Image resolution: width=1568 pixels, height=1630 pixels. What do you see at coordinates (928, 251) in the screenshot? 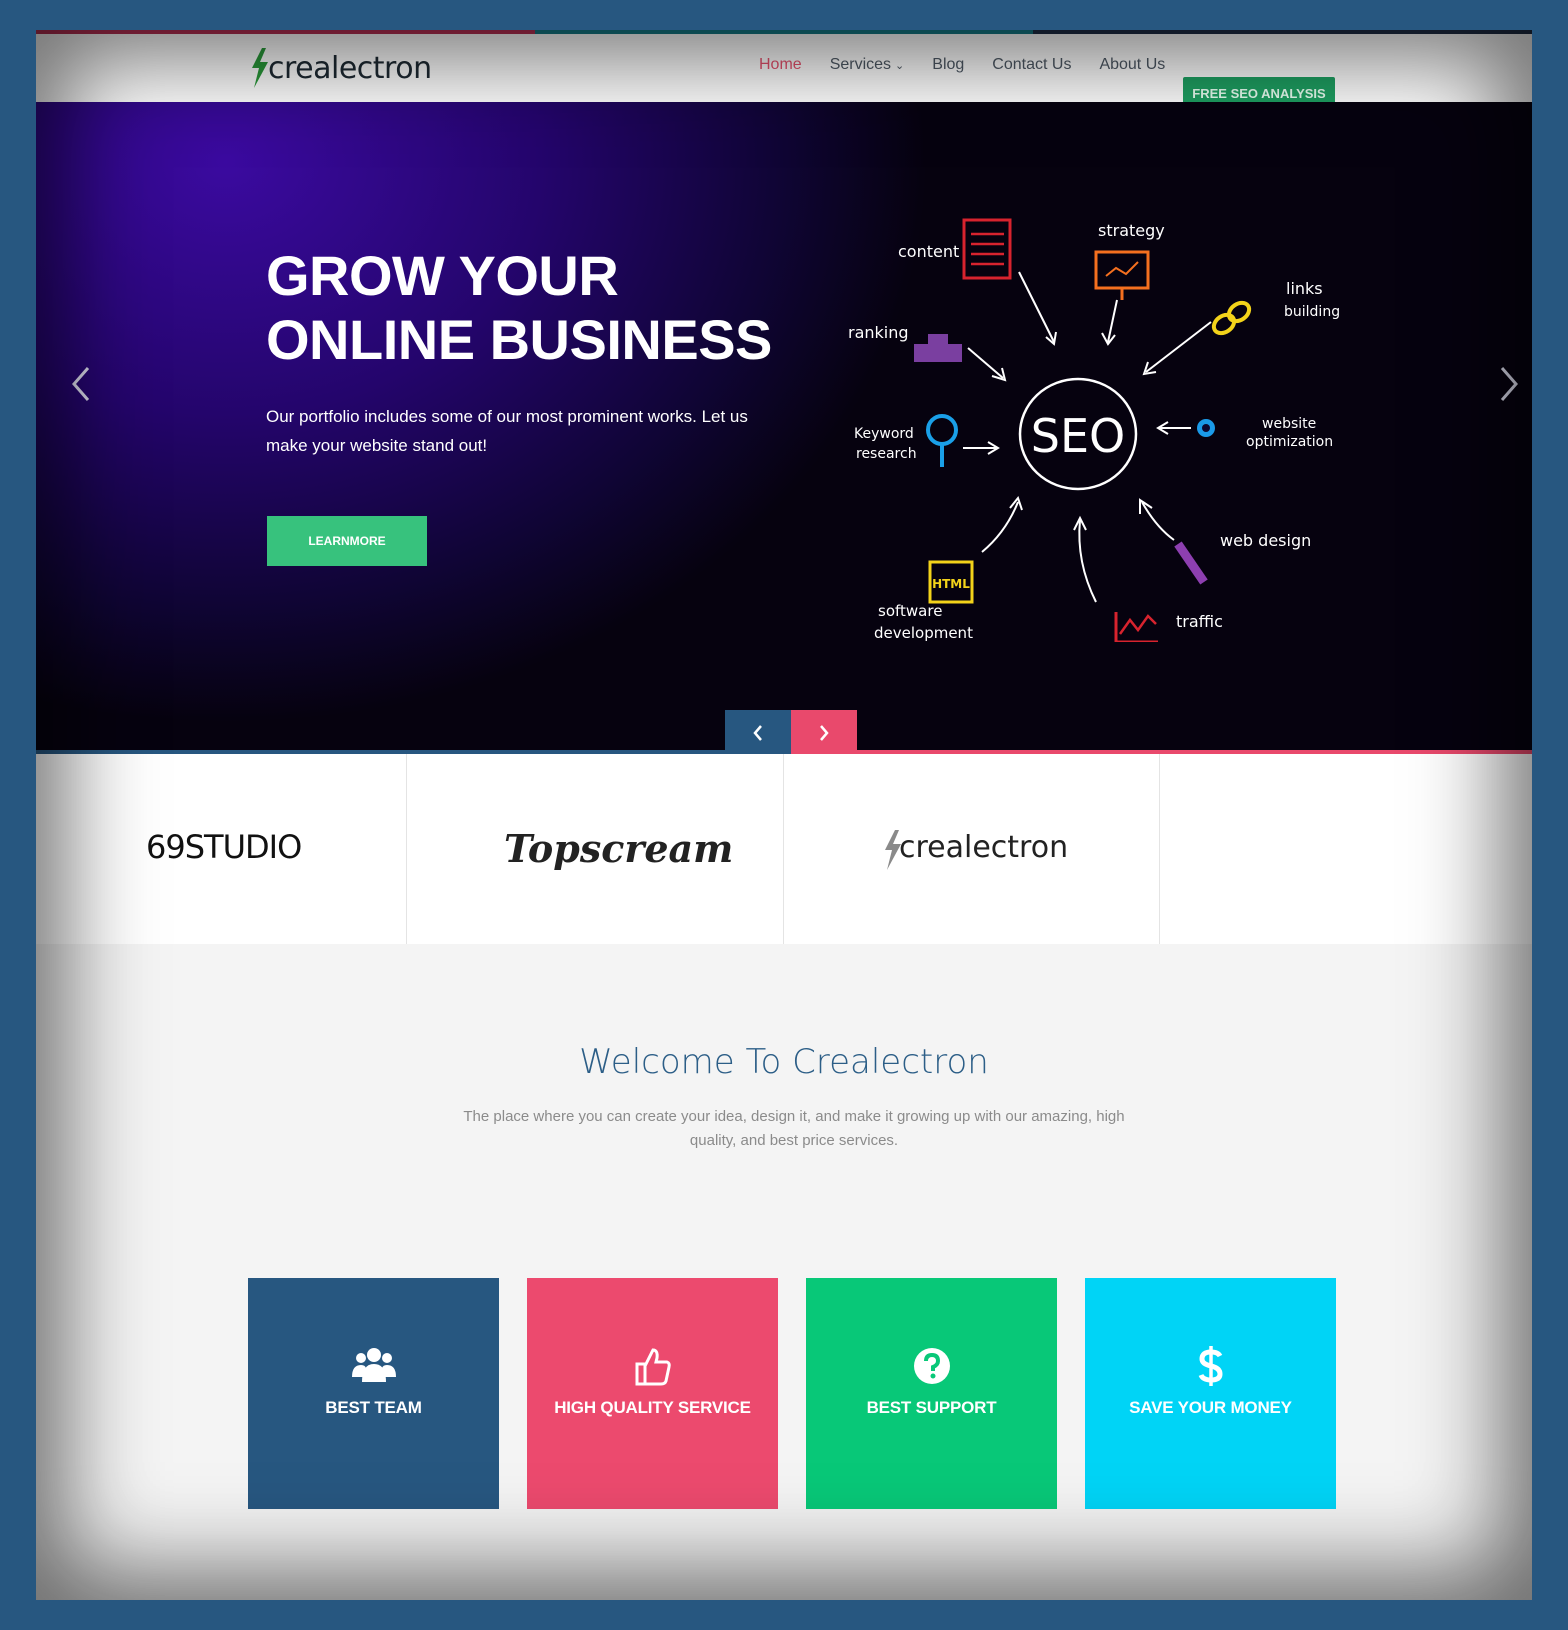
I see `label-content: content` at bounding box center [928, 251].